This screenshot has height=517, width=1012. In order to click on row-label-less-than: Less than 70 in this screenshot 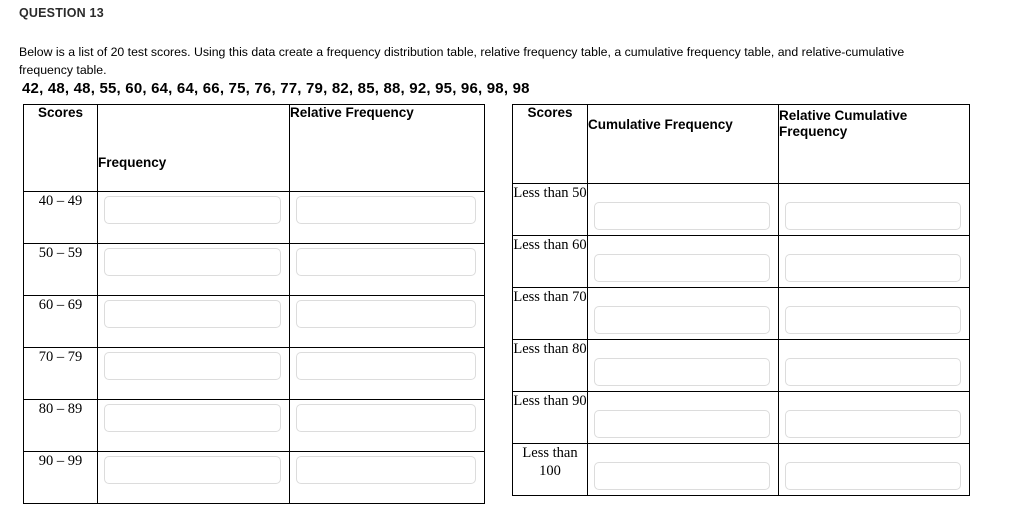, I will do `click(550, 313)`.